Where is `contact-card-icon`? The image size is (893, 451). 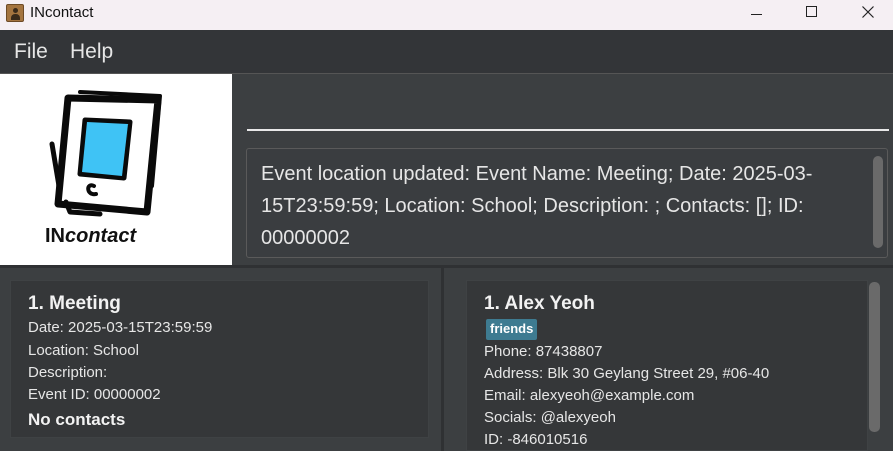 contact-card-icon is located at coordinates (15, 13).